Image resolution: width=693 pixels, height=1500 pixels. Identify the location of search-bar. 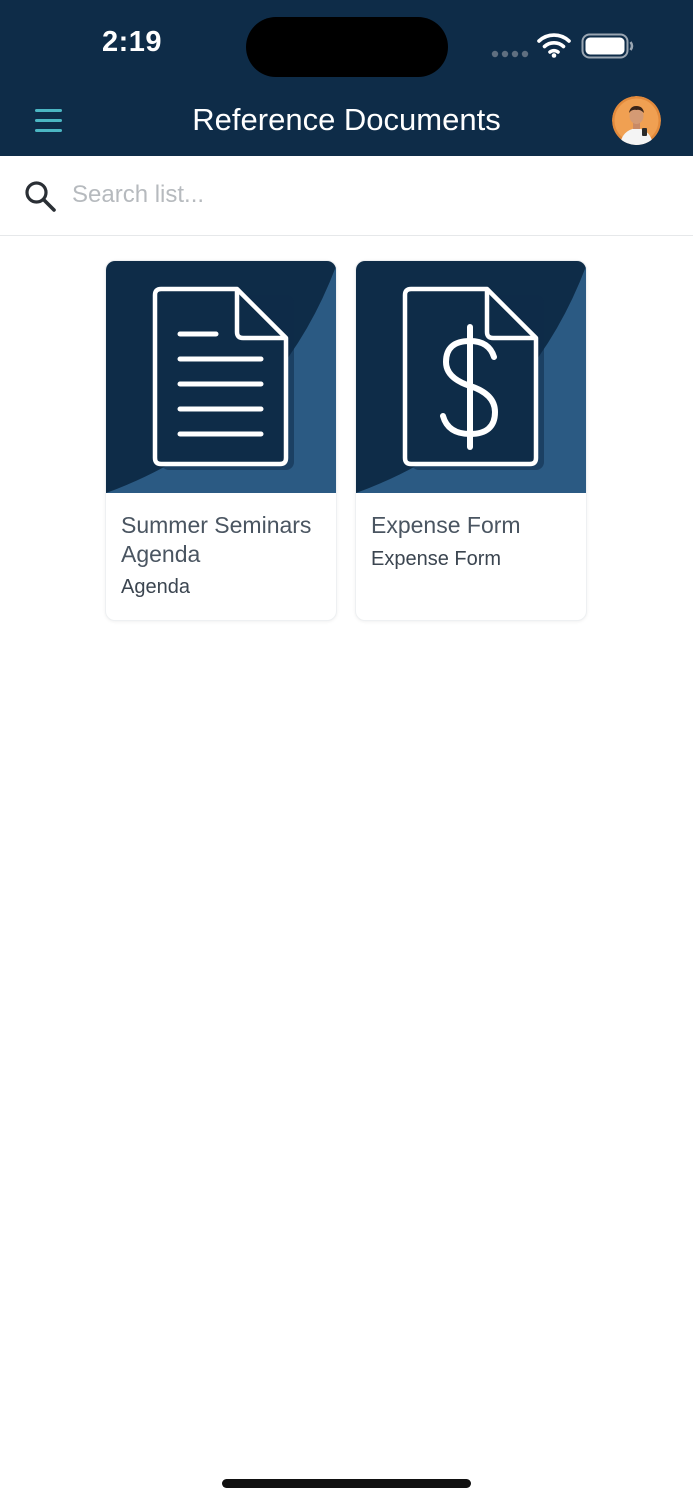
(346, 196).